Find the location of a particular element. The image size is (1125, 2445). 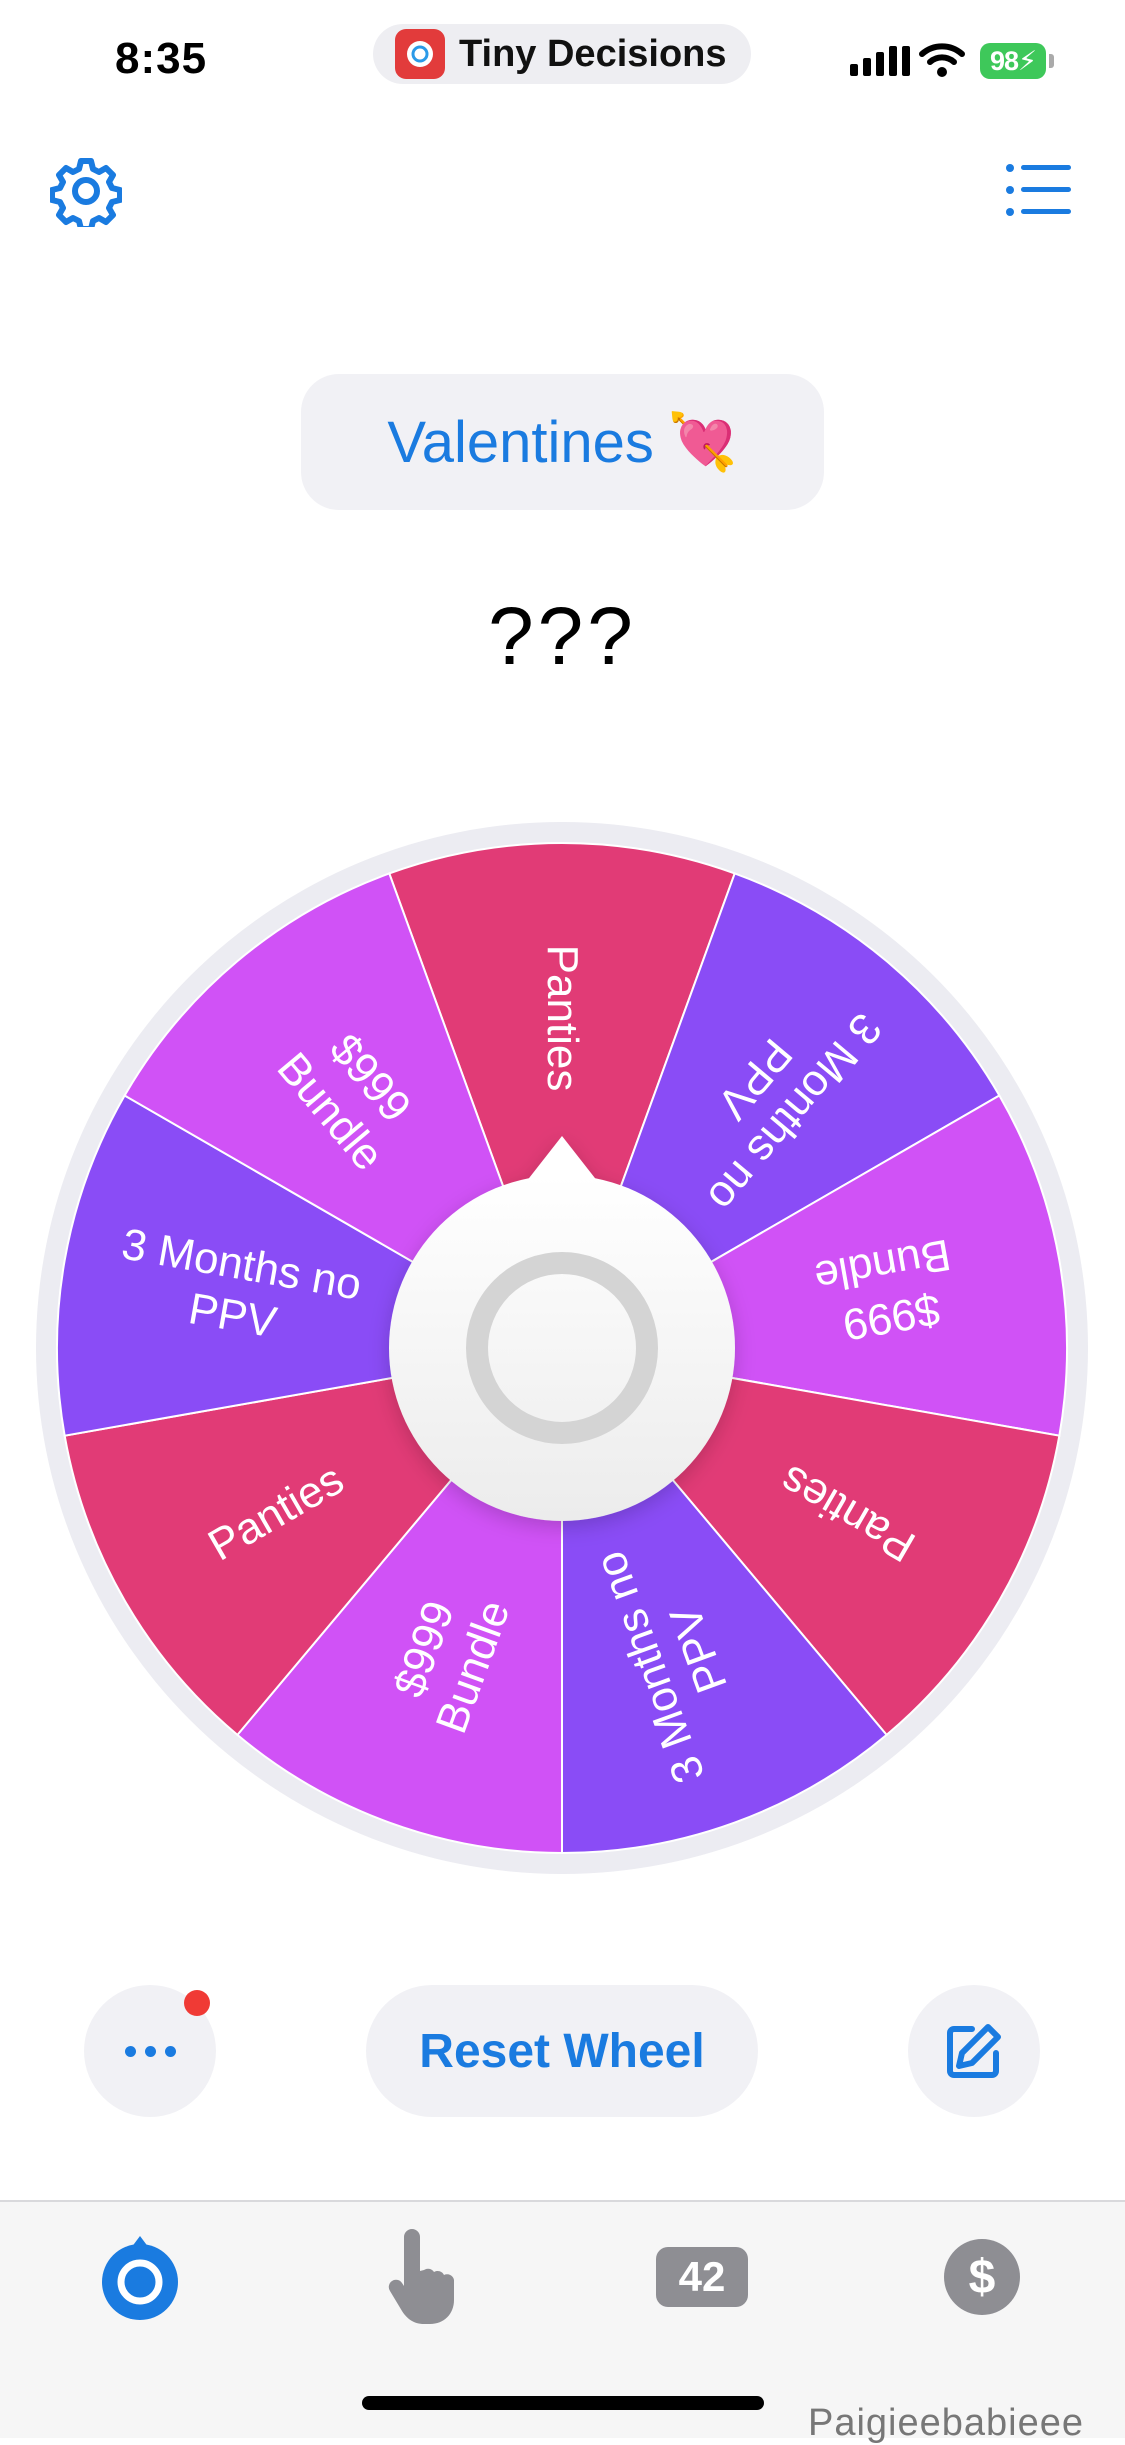

watermark: Paigieebabieee is located at coordinates (946, 2423).